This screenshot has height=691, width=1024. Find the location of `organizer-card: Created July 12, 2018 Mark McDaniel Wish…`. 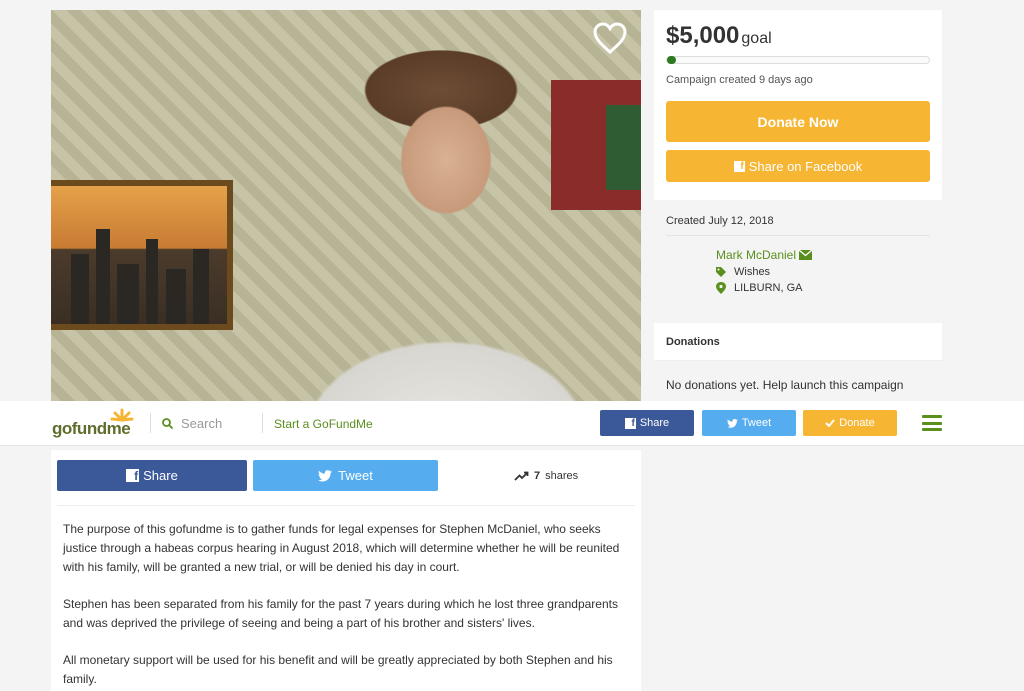

organizer-card: Created July 12, 2018 Mark McDaniel Wish… is located at coordinates (798, 260).